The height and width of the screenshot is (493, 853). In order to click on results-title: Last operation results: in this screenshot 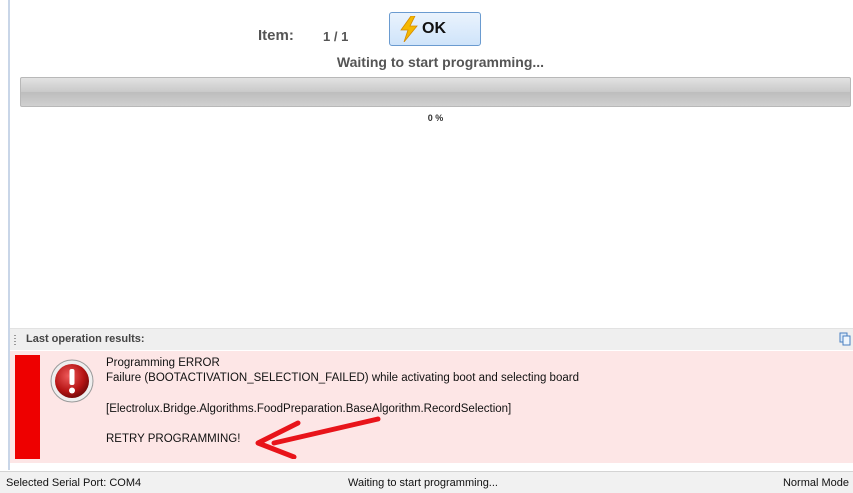, I will do `click(85, 339)`.